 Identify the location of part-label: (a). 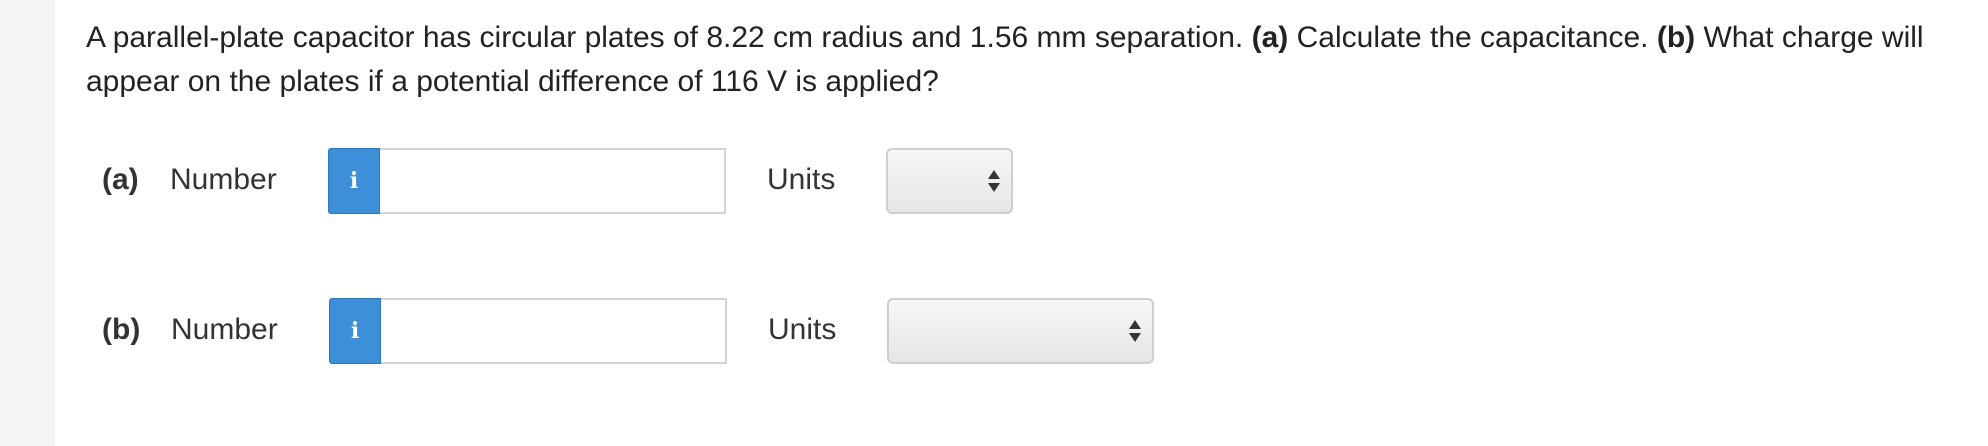
(120, 179).